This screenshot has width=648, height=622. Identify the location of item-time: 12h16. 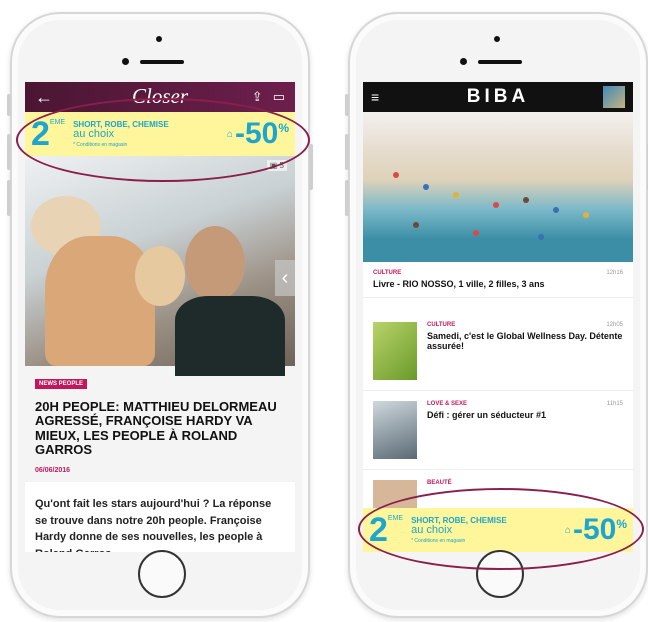
(614, 273).